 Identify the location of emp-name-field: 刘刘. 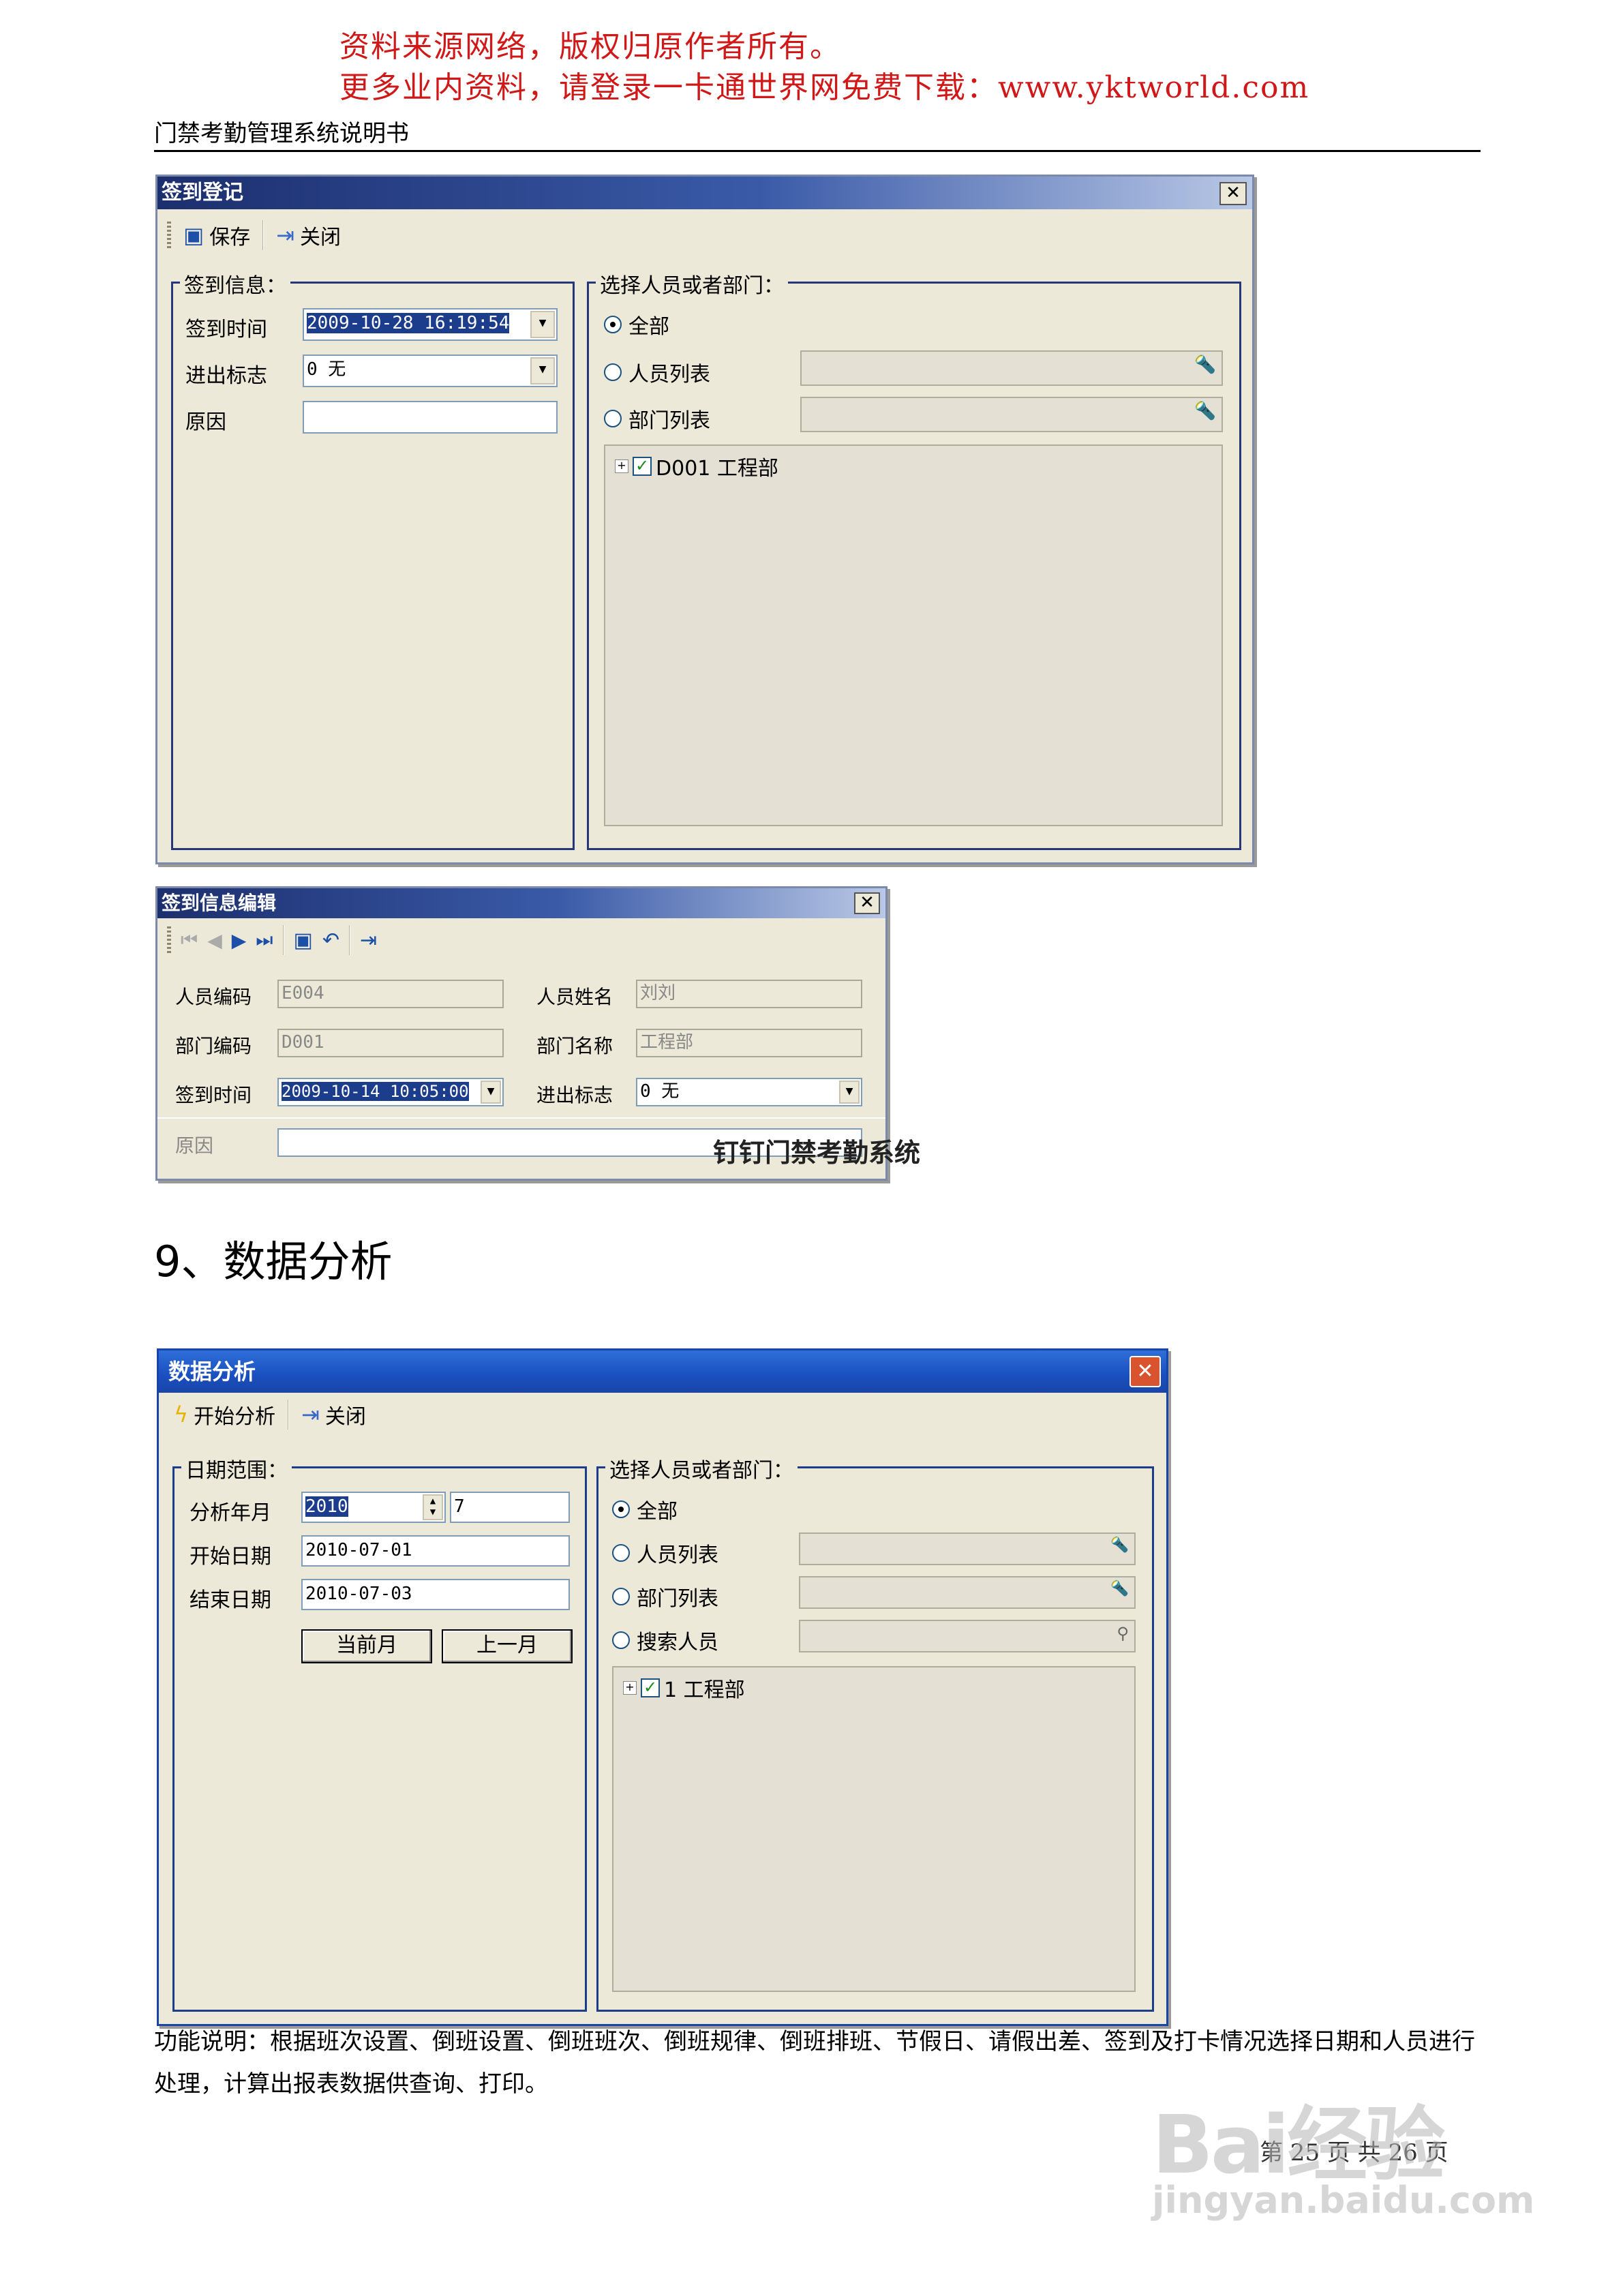
(749, 994).